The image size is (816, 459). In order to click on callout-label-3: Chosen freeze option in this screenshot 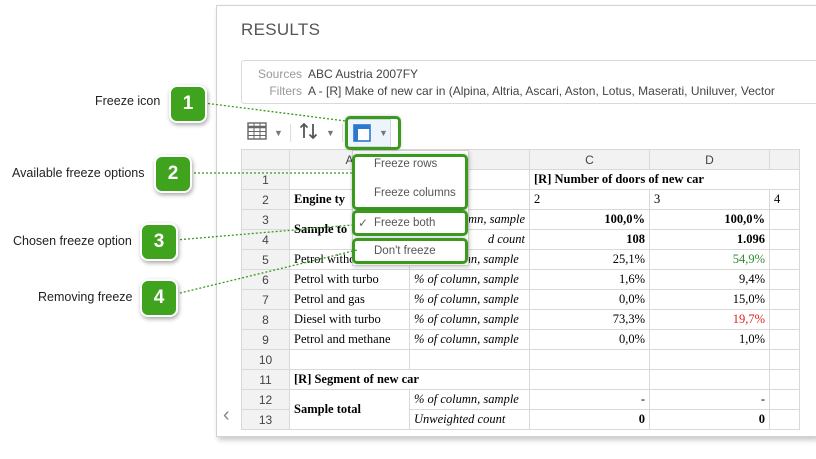, I will do `click(72, 241)`.